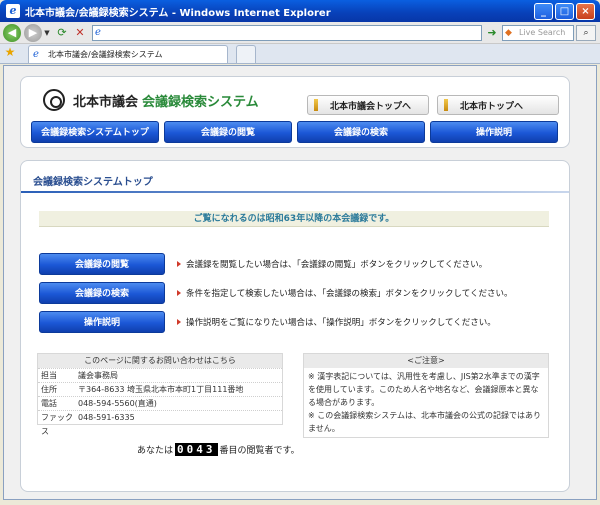 This screenshot has height=505, width=600. What do you see at coordinates (105, 54) in the screenshot?
I see `tab-title: 北本市議会/会議録検索システム` at bounding box center [105, 54].